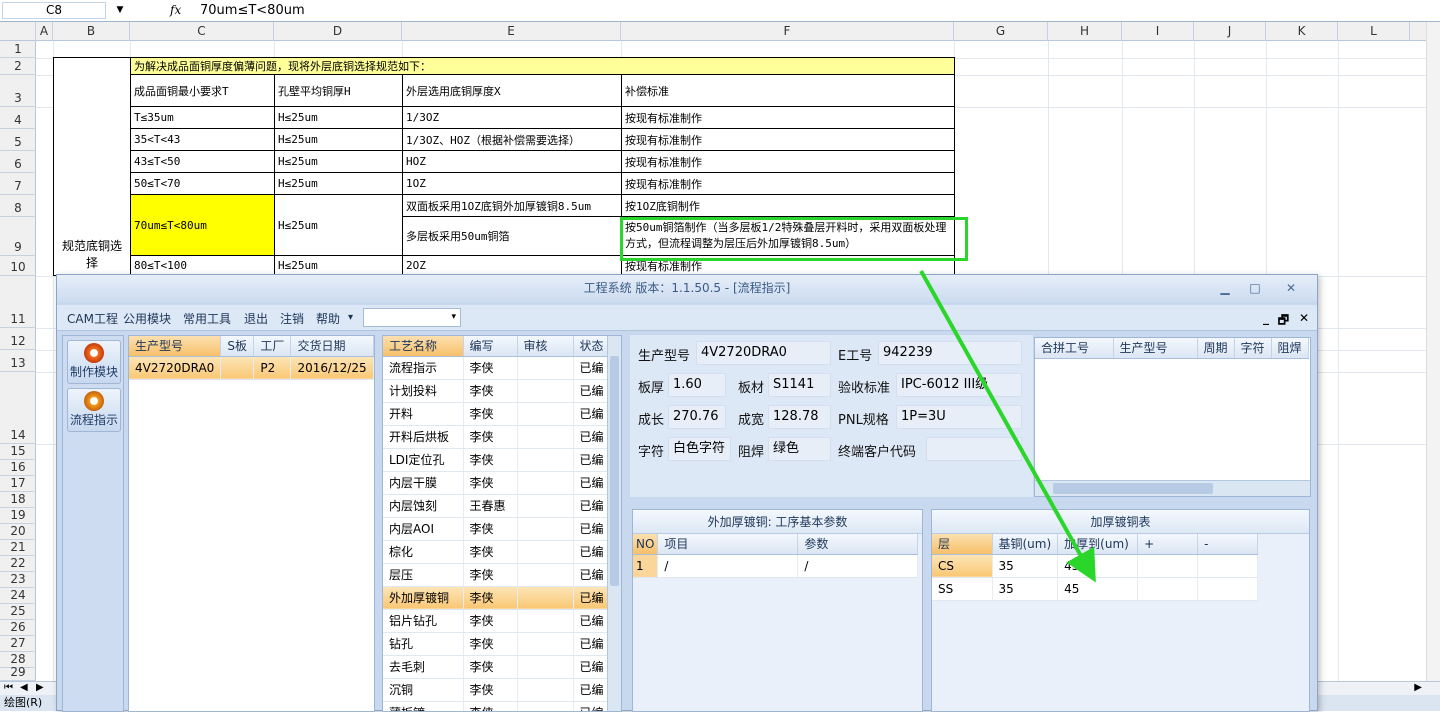  Describe the element at coordinates (512, 265) in the screenshot. I see `spec-cell: 2OZ` at that location.